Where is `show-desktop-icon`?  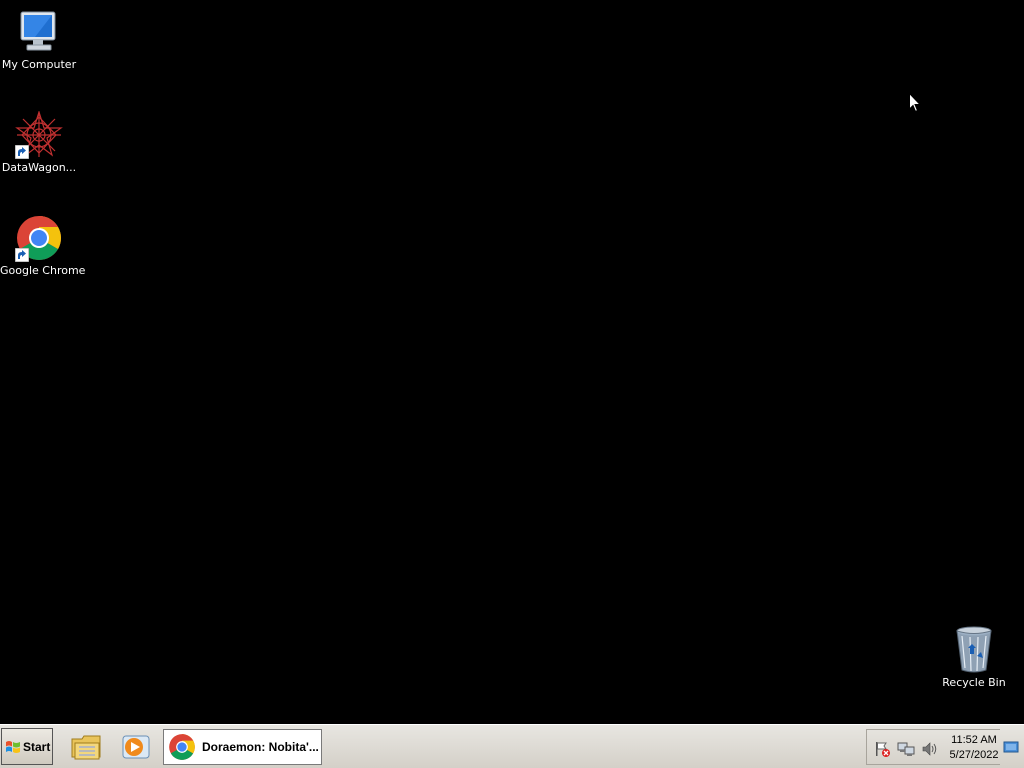
show-desktop-icon is located at coordinates (1011, 747).